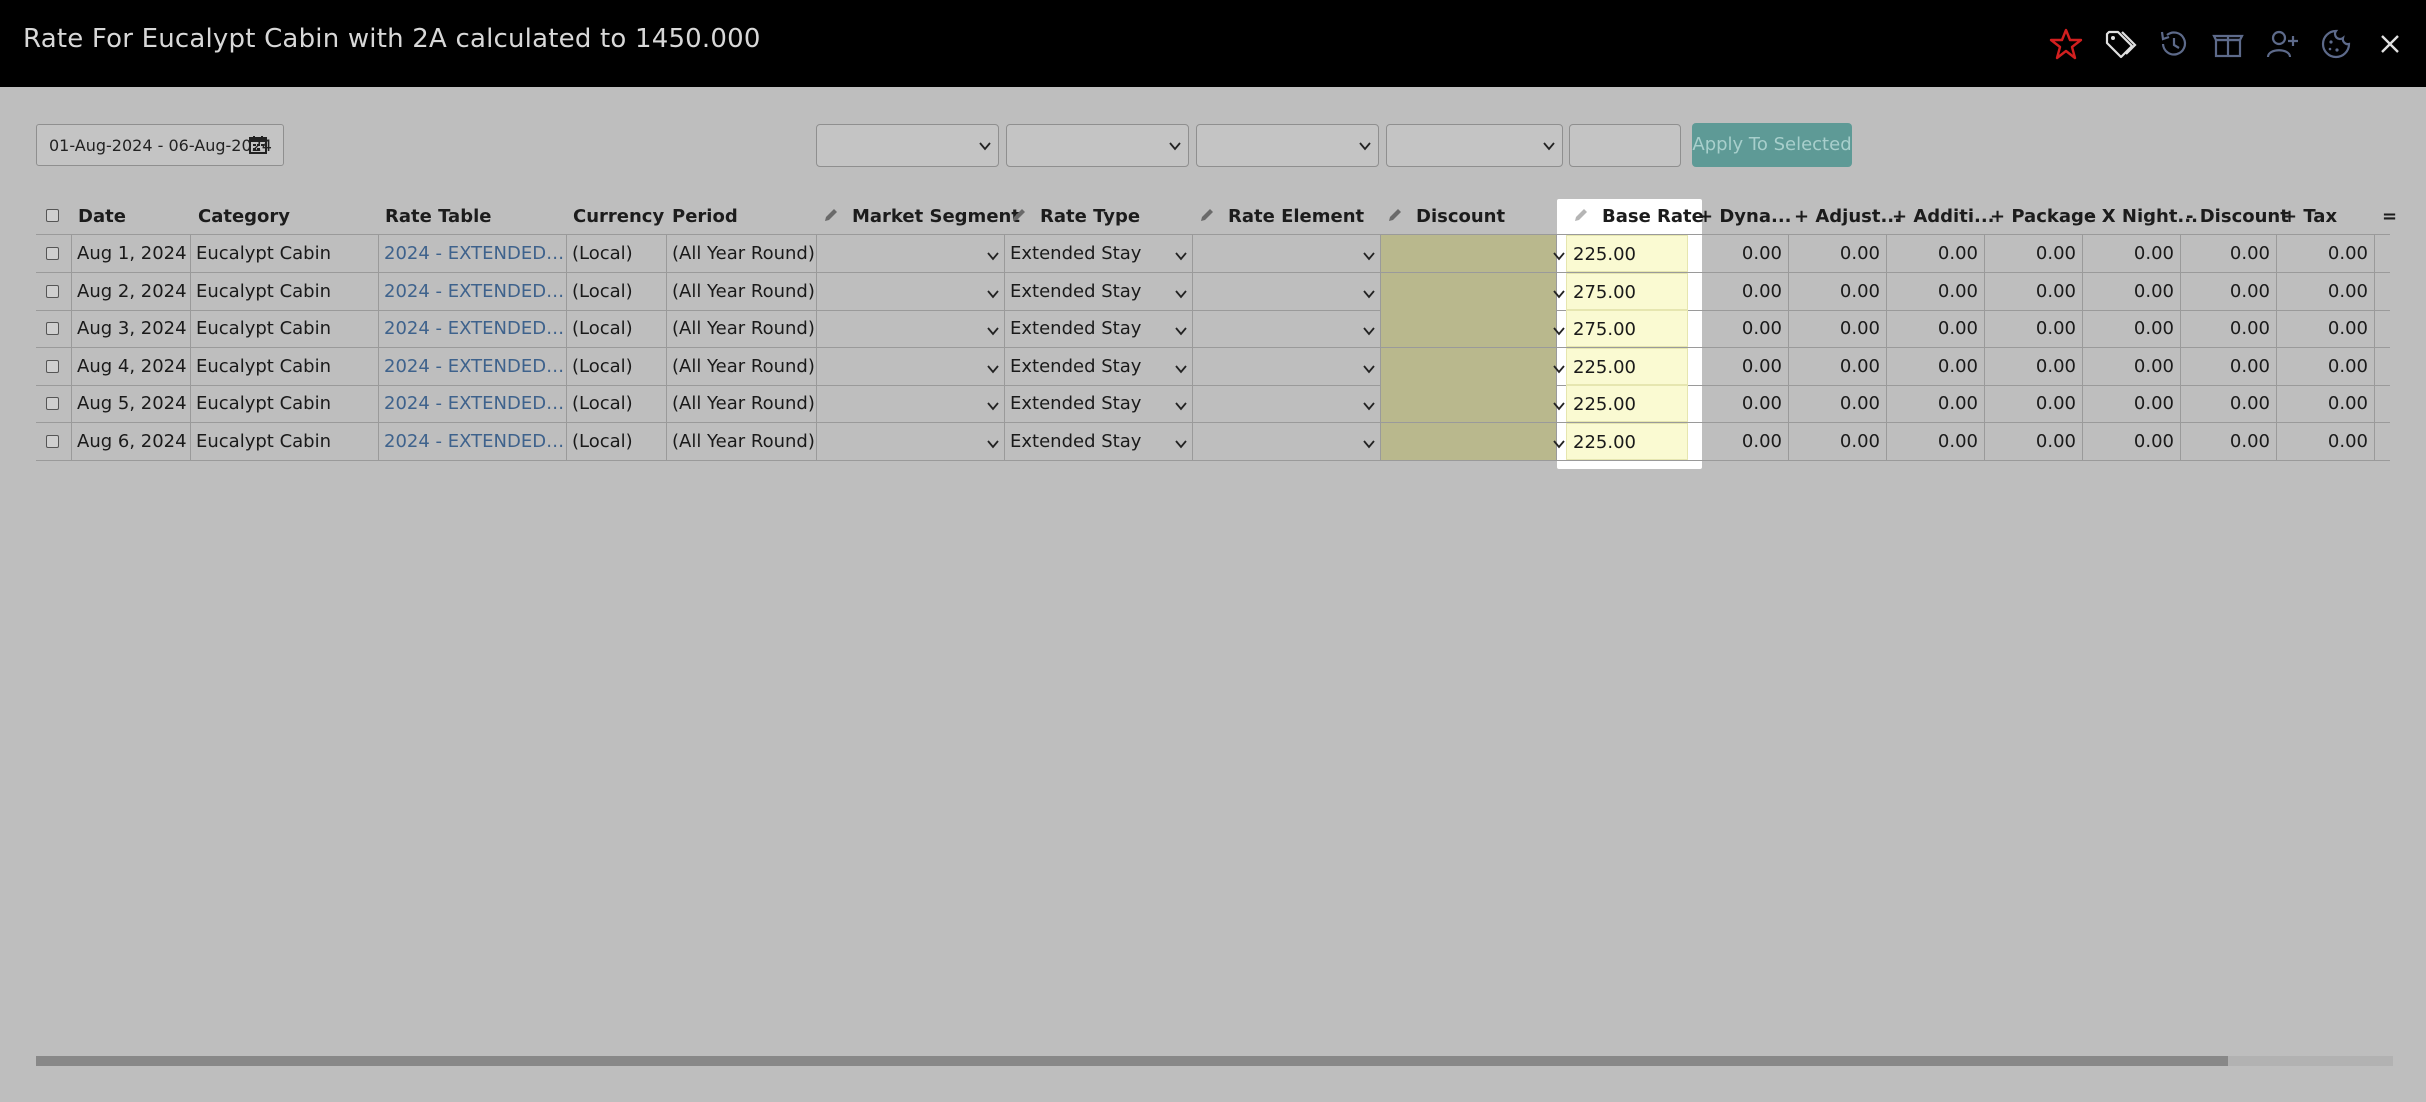 Image resolution: width=2426 pixels, height=1102 pixels. I want to click on header-category: Category, so click(244, 216).